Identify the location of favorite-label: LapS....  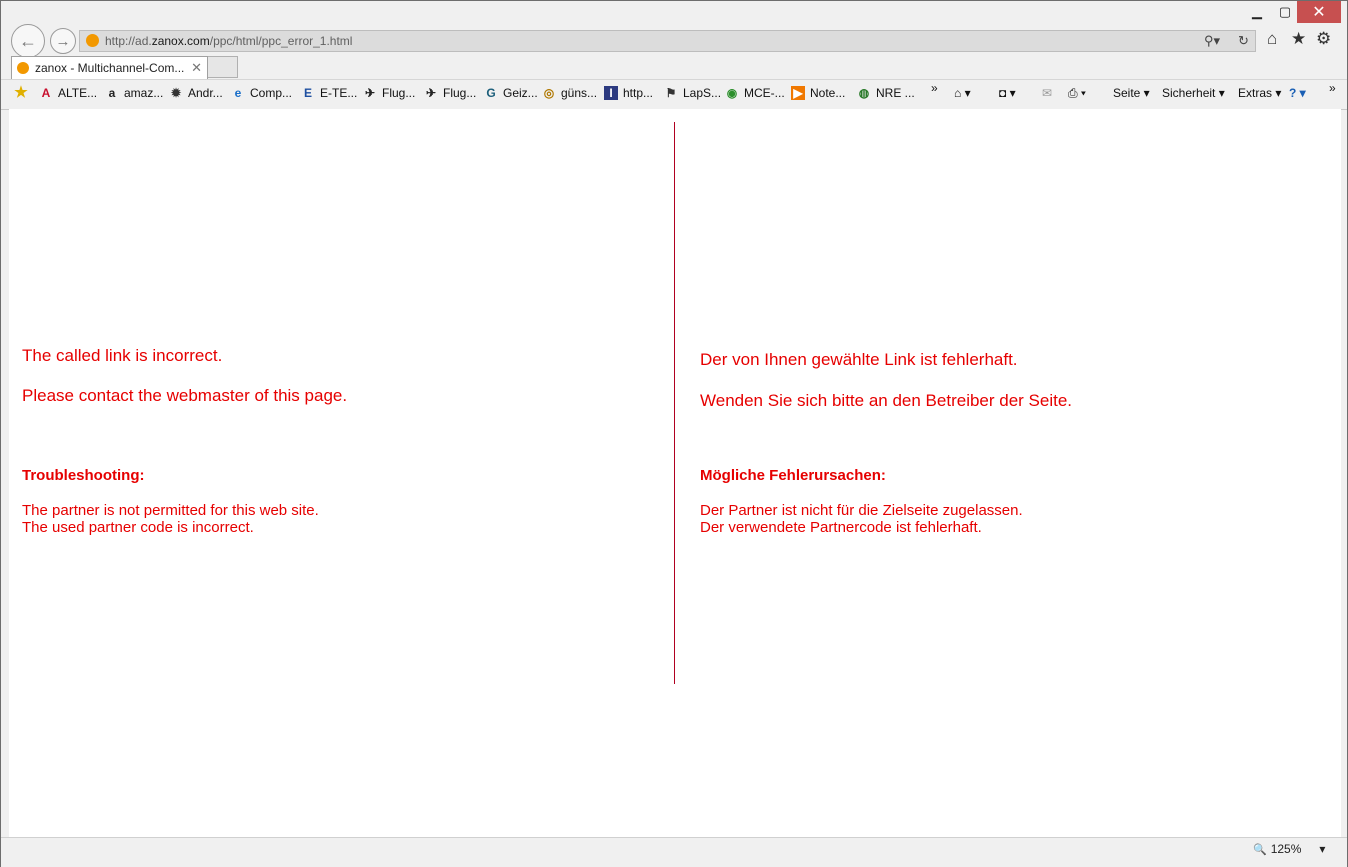
(702, 93).